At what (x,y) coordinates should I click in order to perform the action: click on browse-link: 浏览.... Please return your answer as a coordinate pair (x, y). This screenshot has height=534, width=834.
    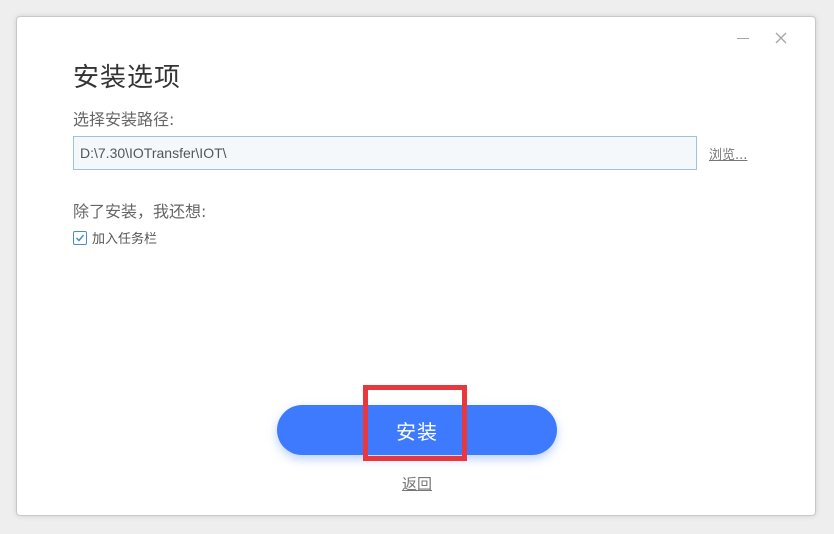
    Looking at the image, I should click on (728, 153).